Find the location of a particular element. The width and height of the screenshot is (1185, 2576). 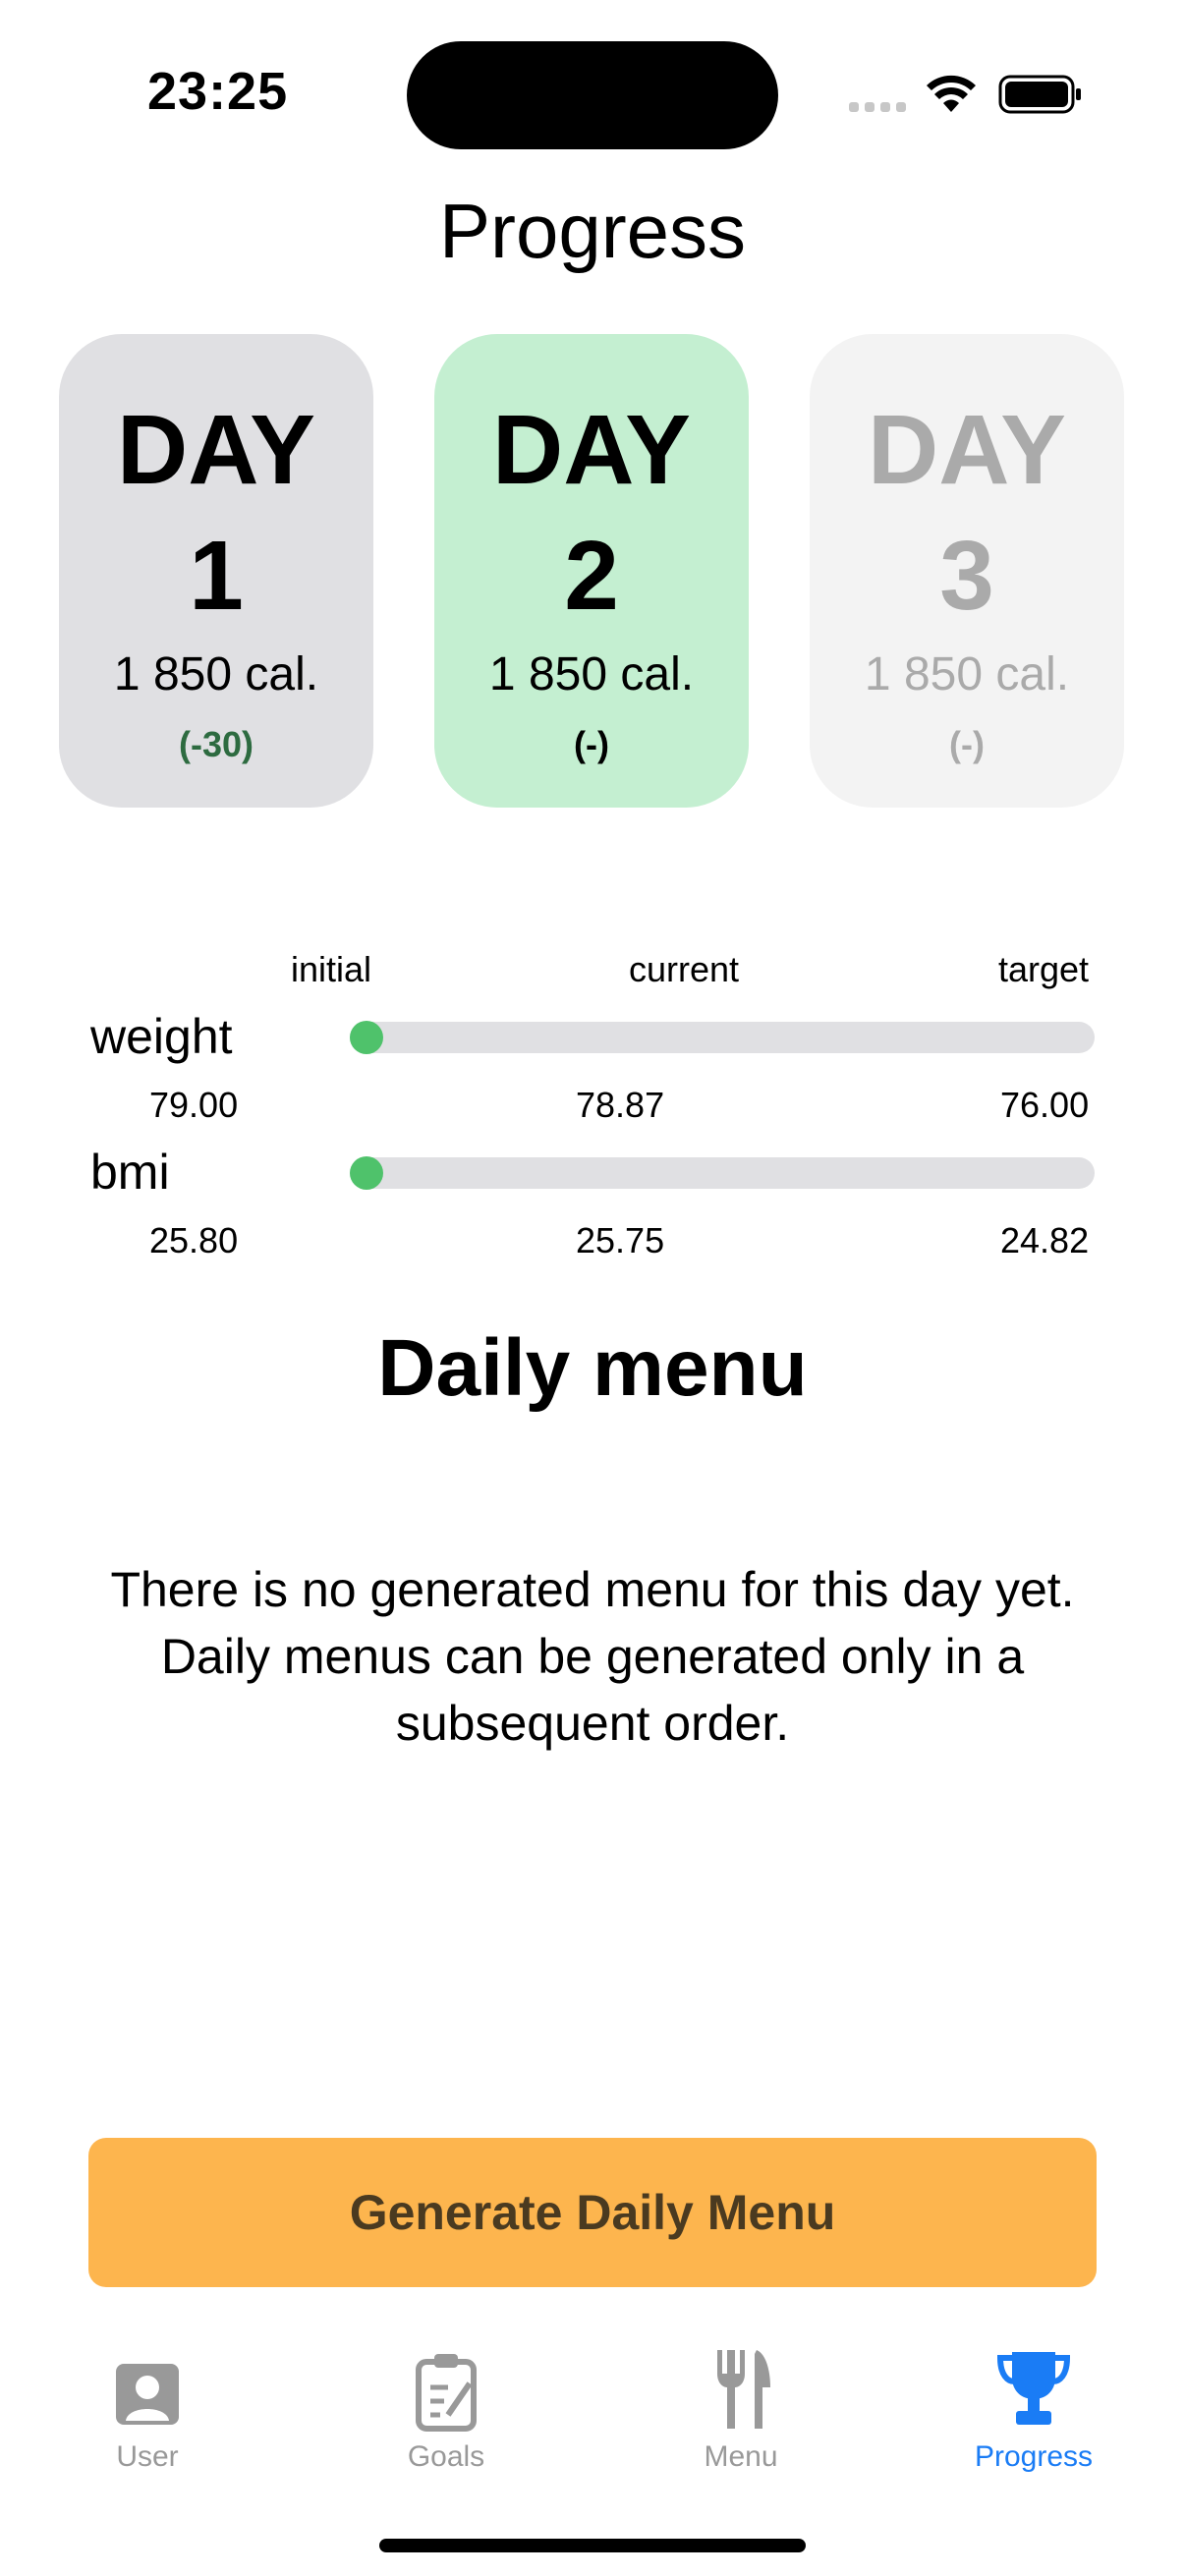

home-indicator is located at coordinates (592, 2545).